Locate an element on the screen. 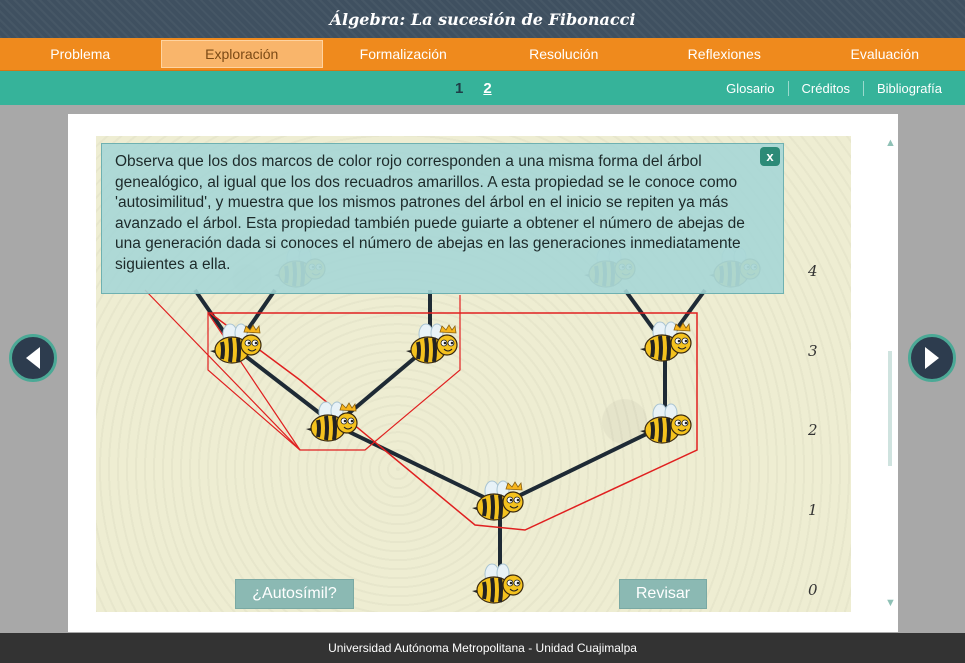  tab-reflexiones: Reflexiones is located at coordinates (724, 54).